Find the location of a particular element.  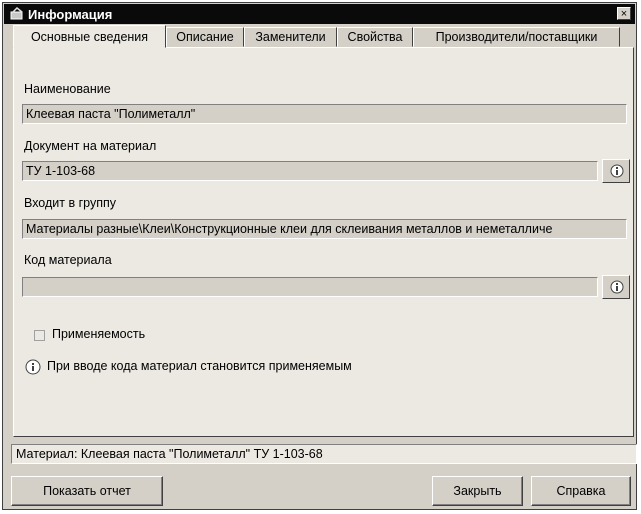

tab-description: Описание is located at coordinates (205, 37).